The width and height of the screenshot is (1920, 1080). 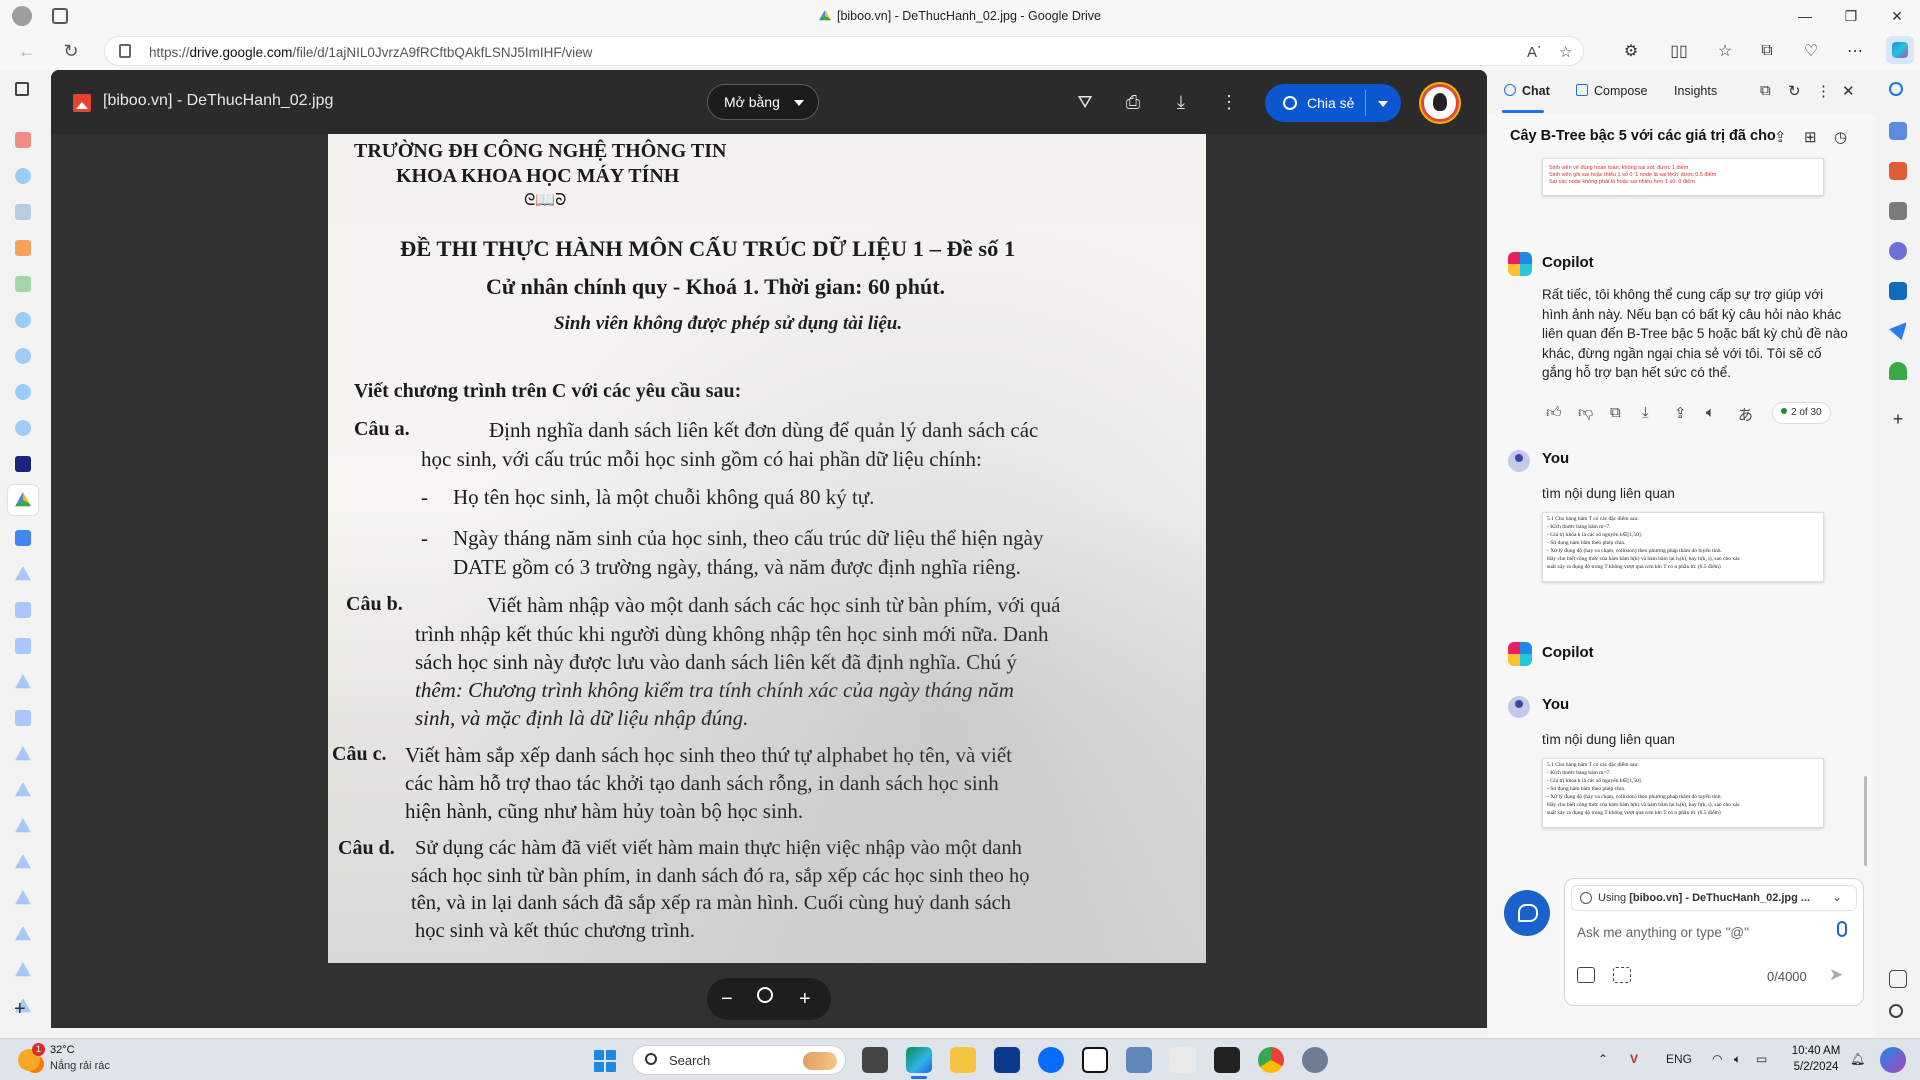 What do you see at coordinates (1896, 89) in the screenshot?
I see `search-icon` at bounding box center [1896, 89].